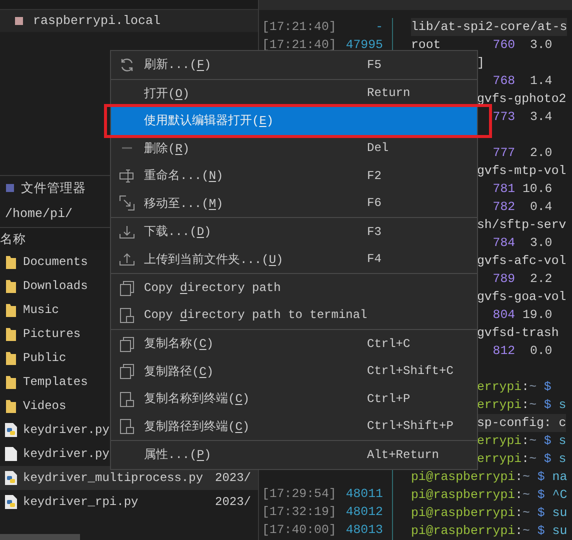  What do you see at coordinates (504, 243) in the screenshot?
I see `process-pid: 784` at bounding box center [504, 243].